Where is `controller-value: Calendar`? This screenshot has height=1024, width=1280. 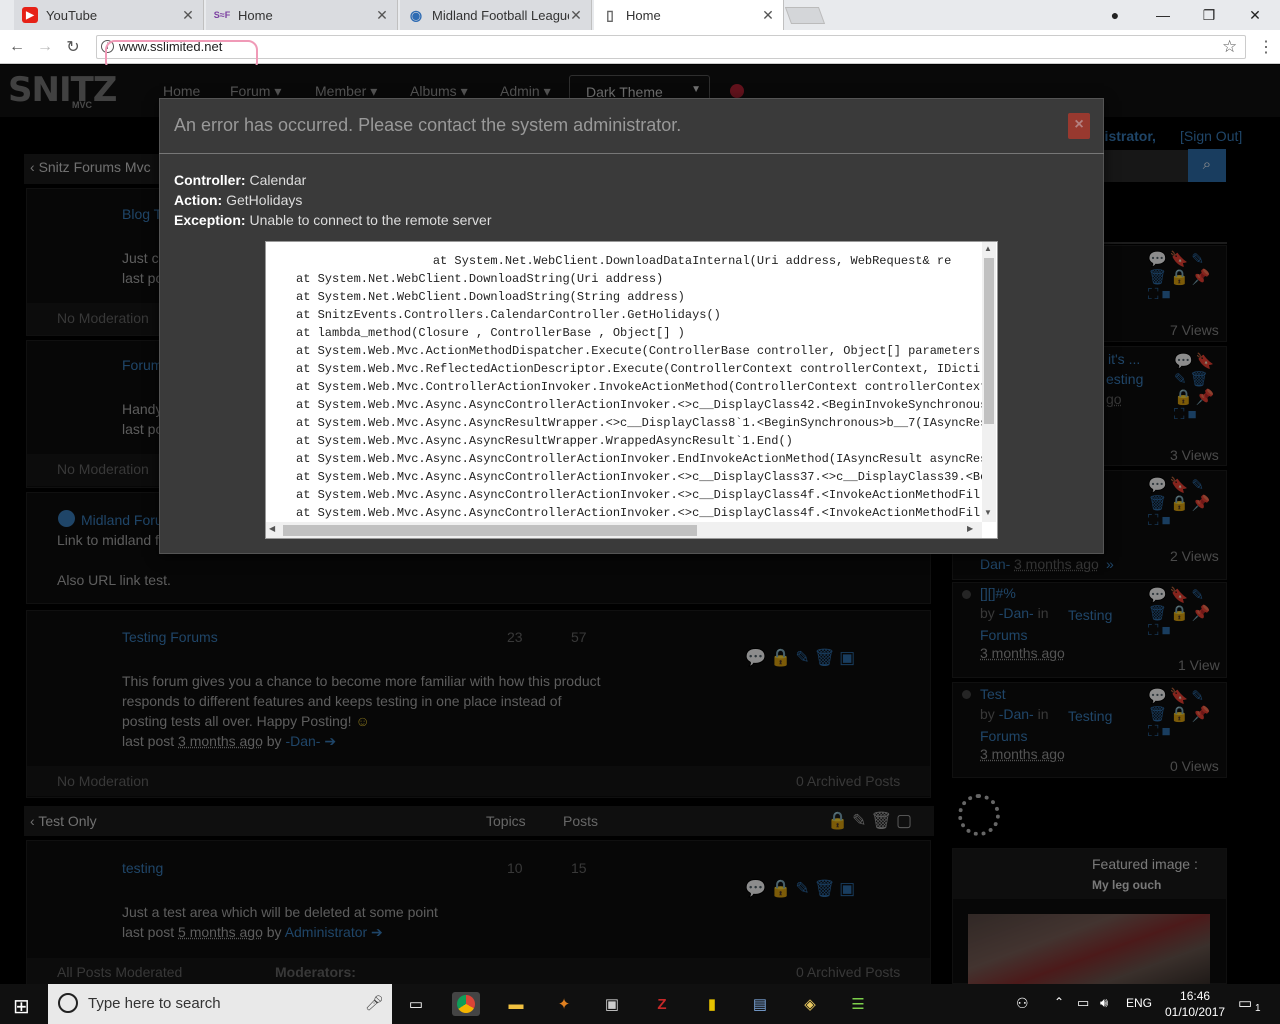
controller-value: Calendar is located at coordinates (278, 180).